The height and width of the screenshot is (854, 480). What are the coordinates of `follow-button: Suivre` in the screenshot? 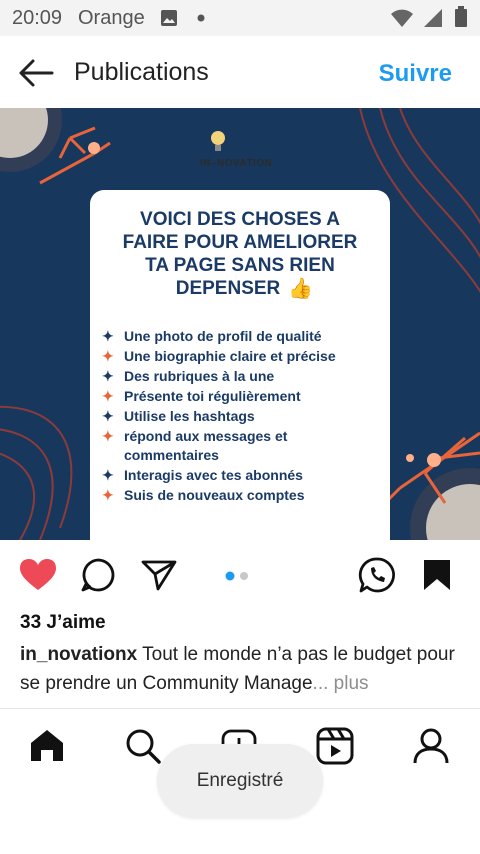 It's located at (415, 74).